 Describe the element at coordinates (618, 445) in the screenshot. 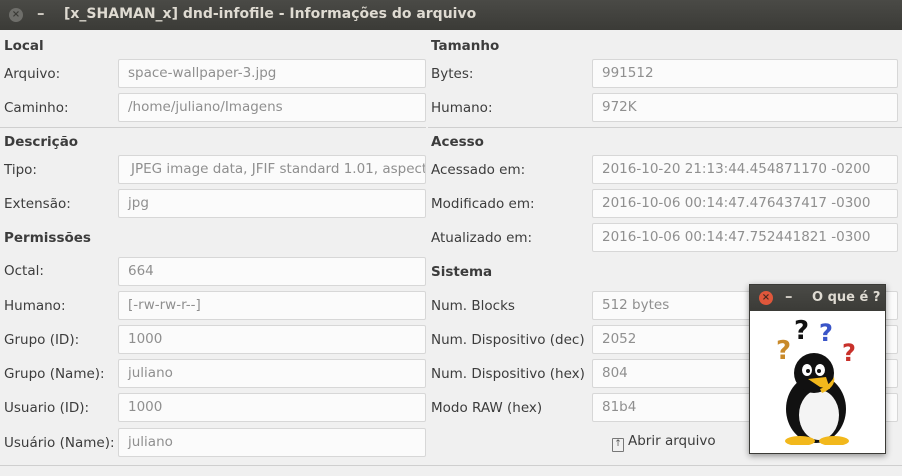

I see `upload-arrow-icon: ↑` at that location.